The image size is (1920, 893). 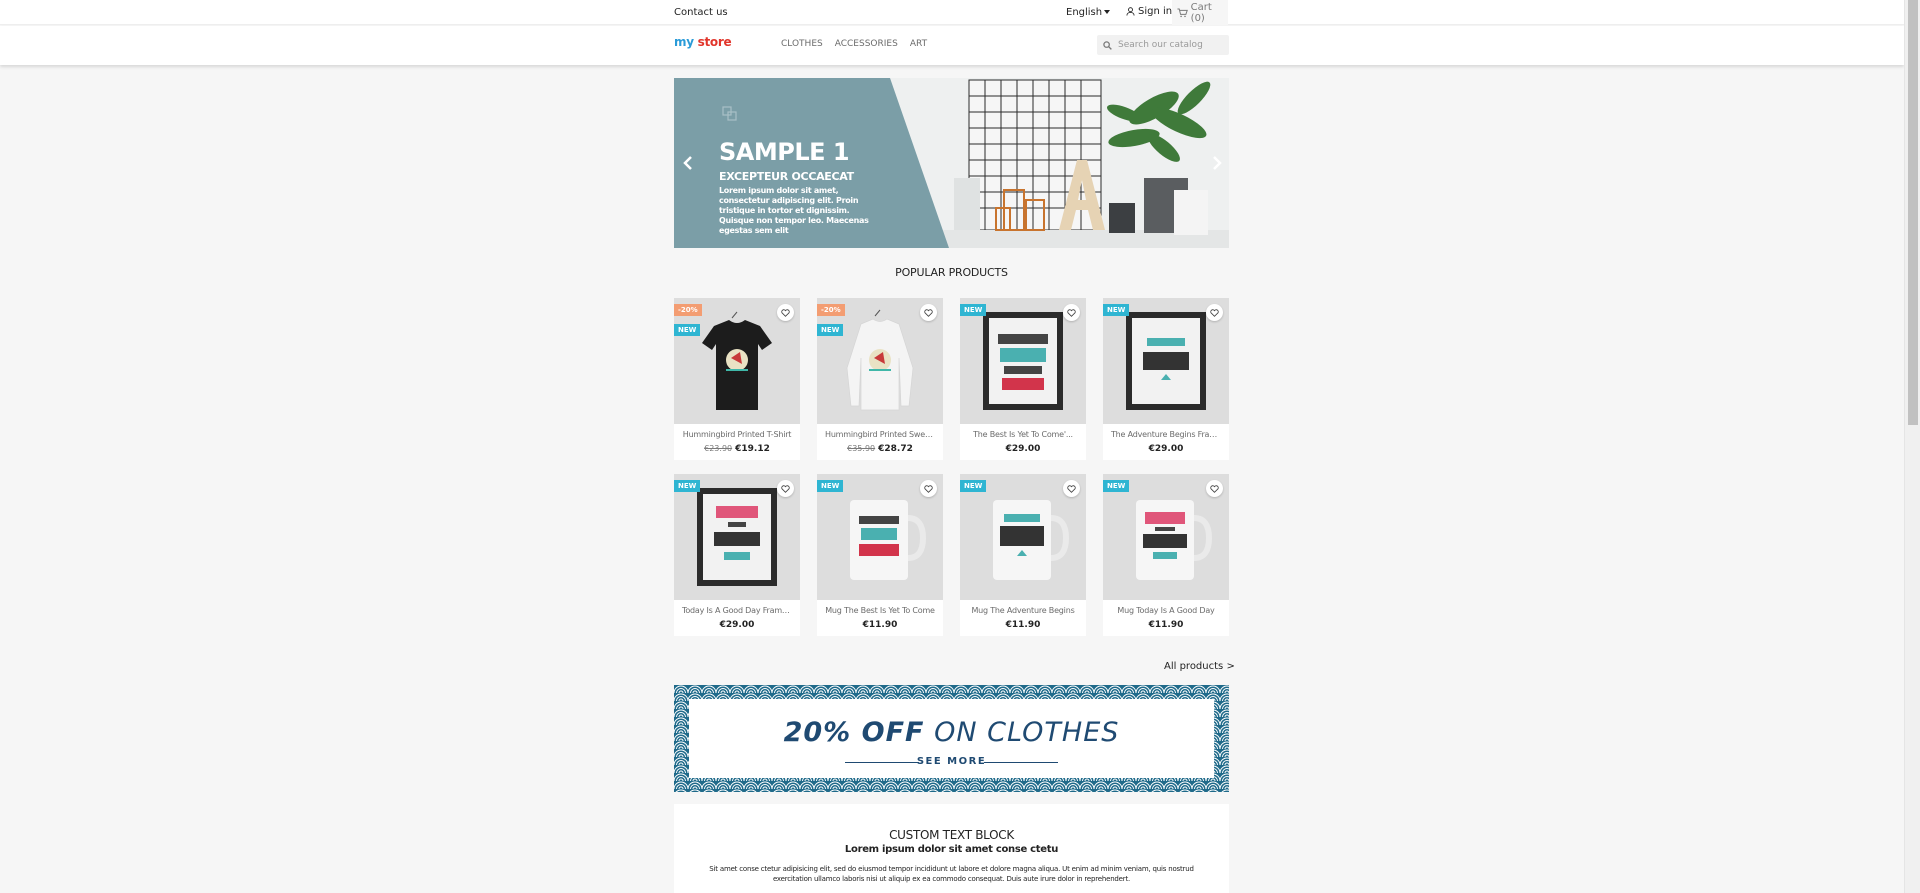 I want to click on banner-title-rest: ON CLOTHES, so click(x=1027, y=732).